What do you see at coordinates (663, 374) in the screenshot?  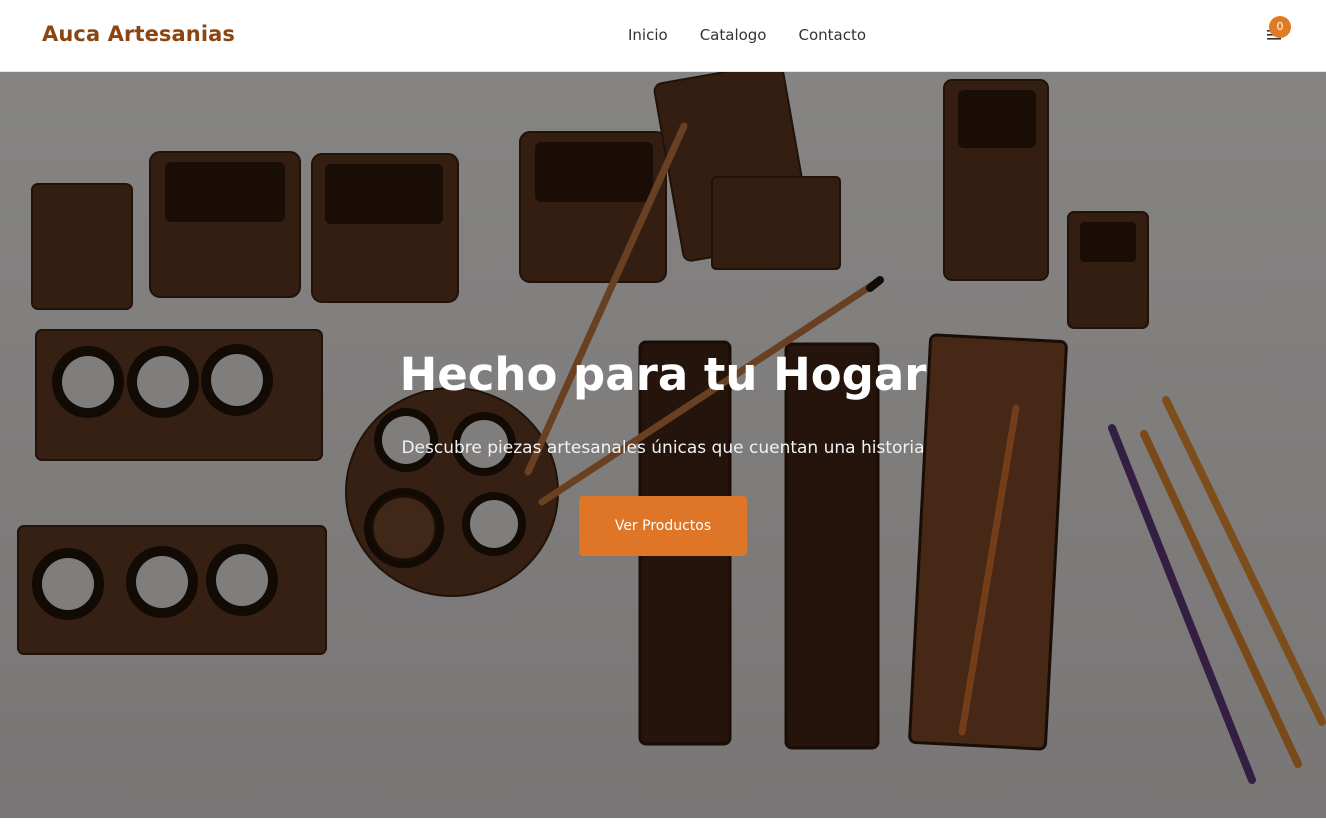 I see `hero-title: Hecho para tu Hogar` at bounding box center [663, 374].